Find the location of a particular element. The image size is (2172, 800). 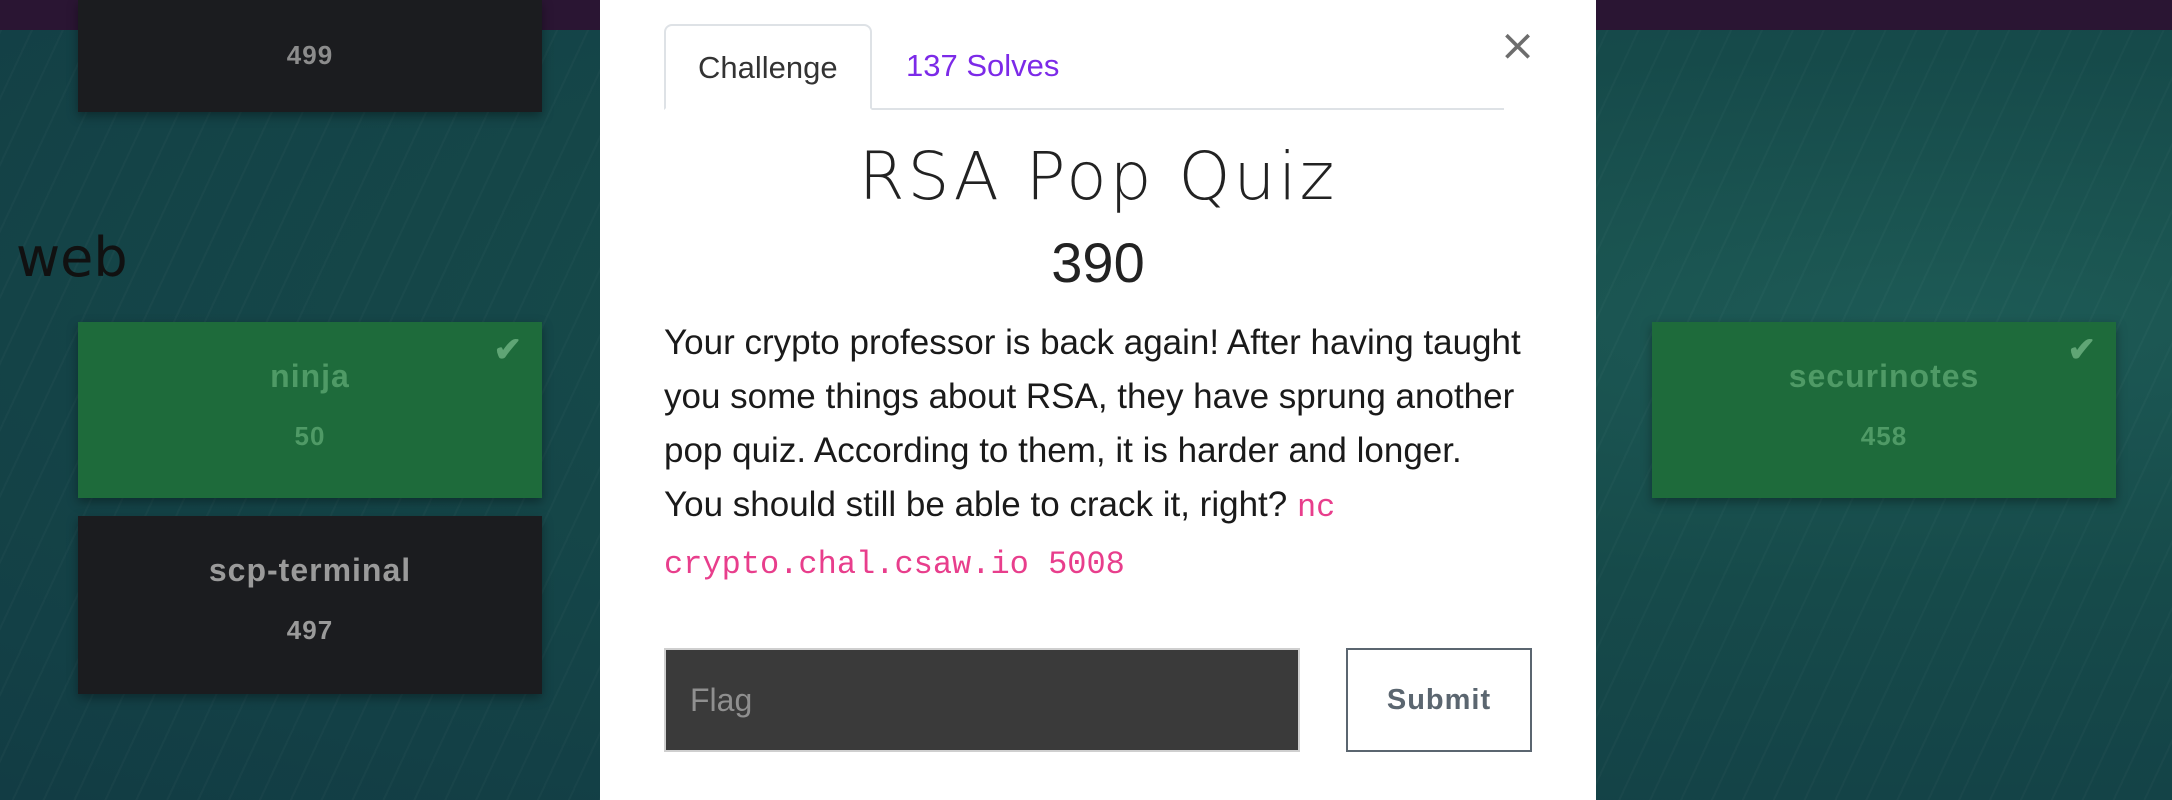

modal-tabs: Challenge 137 Solves is located at coordinates (1084, 67).